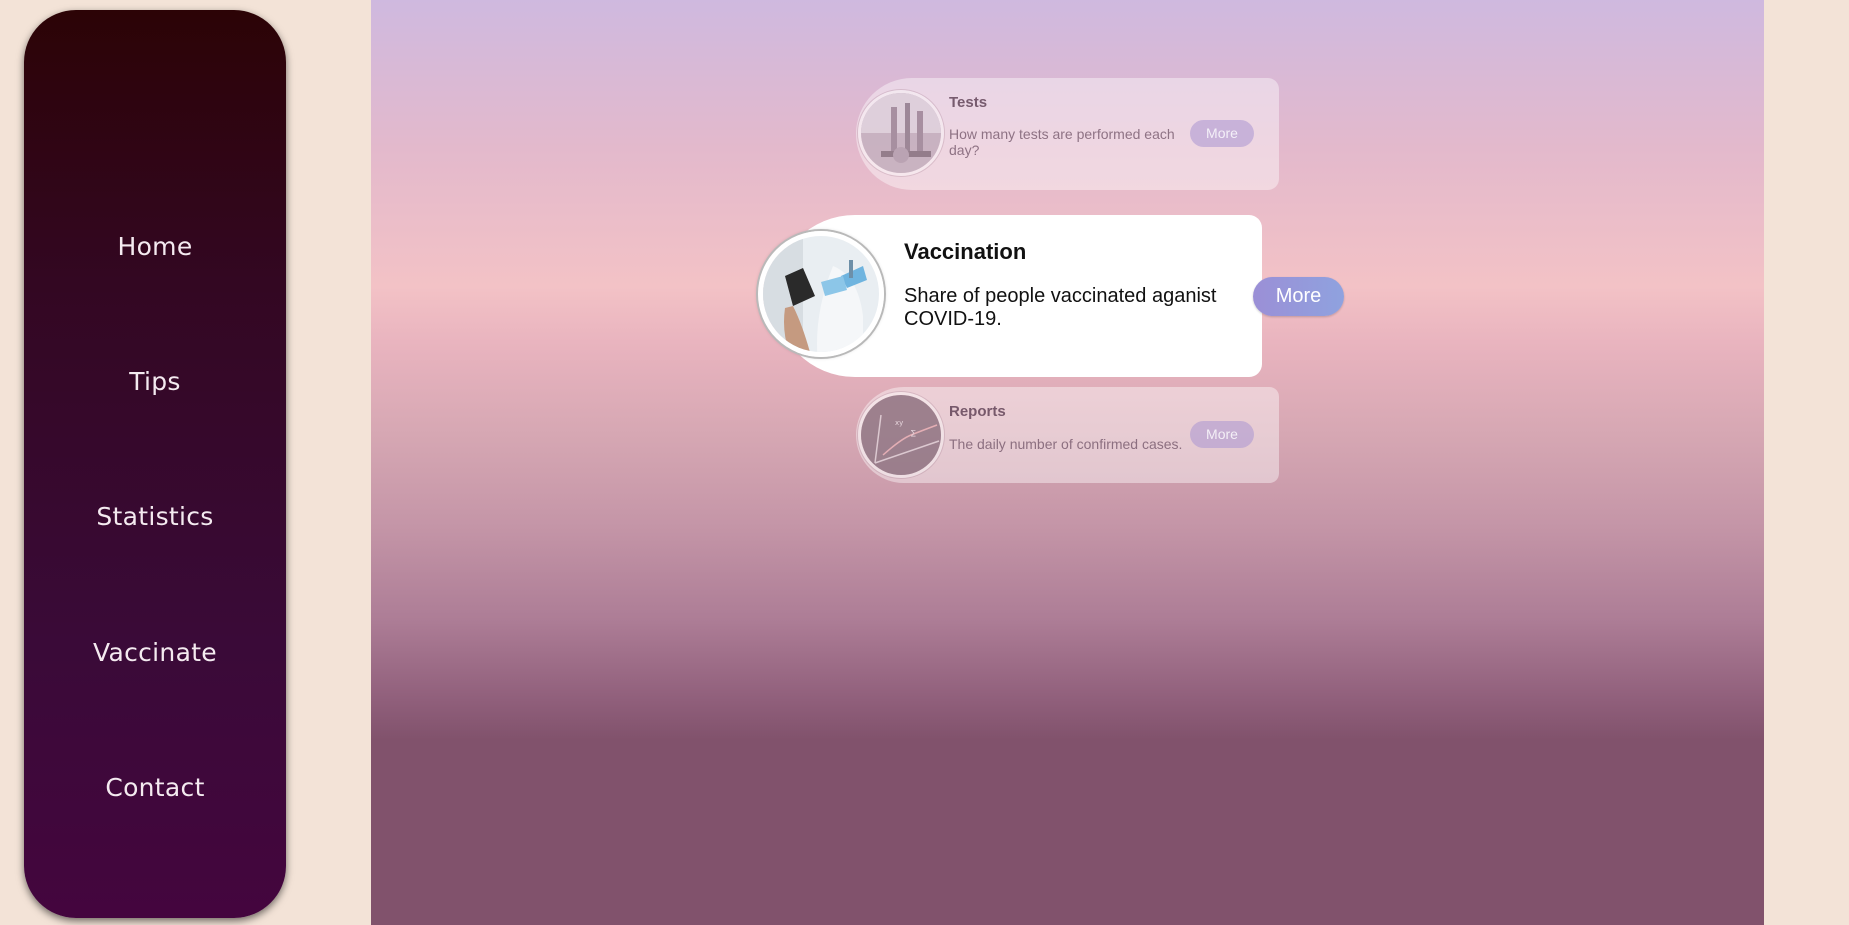 This screenshot has width=1849, height=925. I want to click on nav-item-vaccinate: Vaccinate, so click(155, 652).